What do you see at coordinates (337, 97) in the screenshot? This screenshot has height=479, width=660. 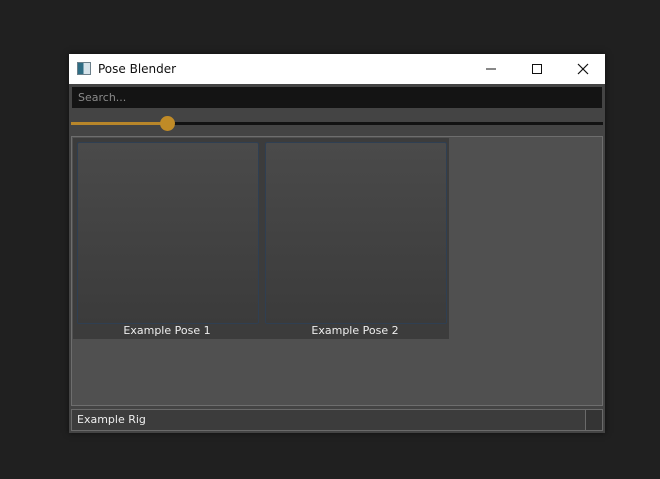 I see `search-input` at bounding box center [337, 97].